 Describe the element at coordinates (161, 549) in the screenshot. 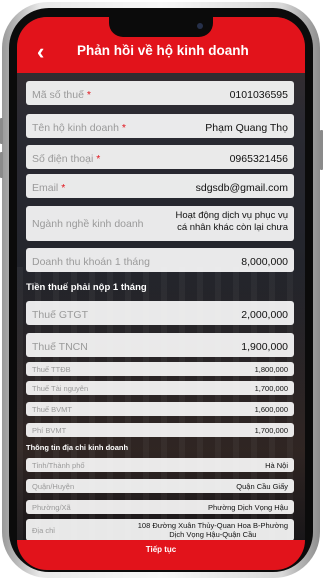

I see `continue-button: Tiếp tục` at that location.